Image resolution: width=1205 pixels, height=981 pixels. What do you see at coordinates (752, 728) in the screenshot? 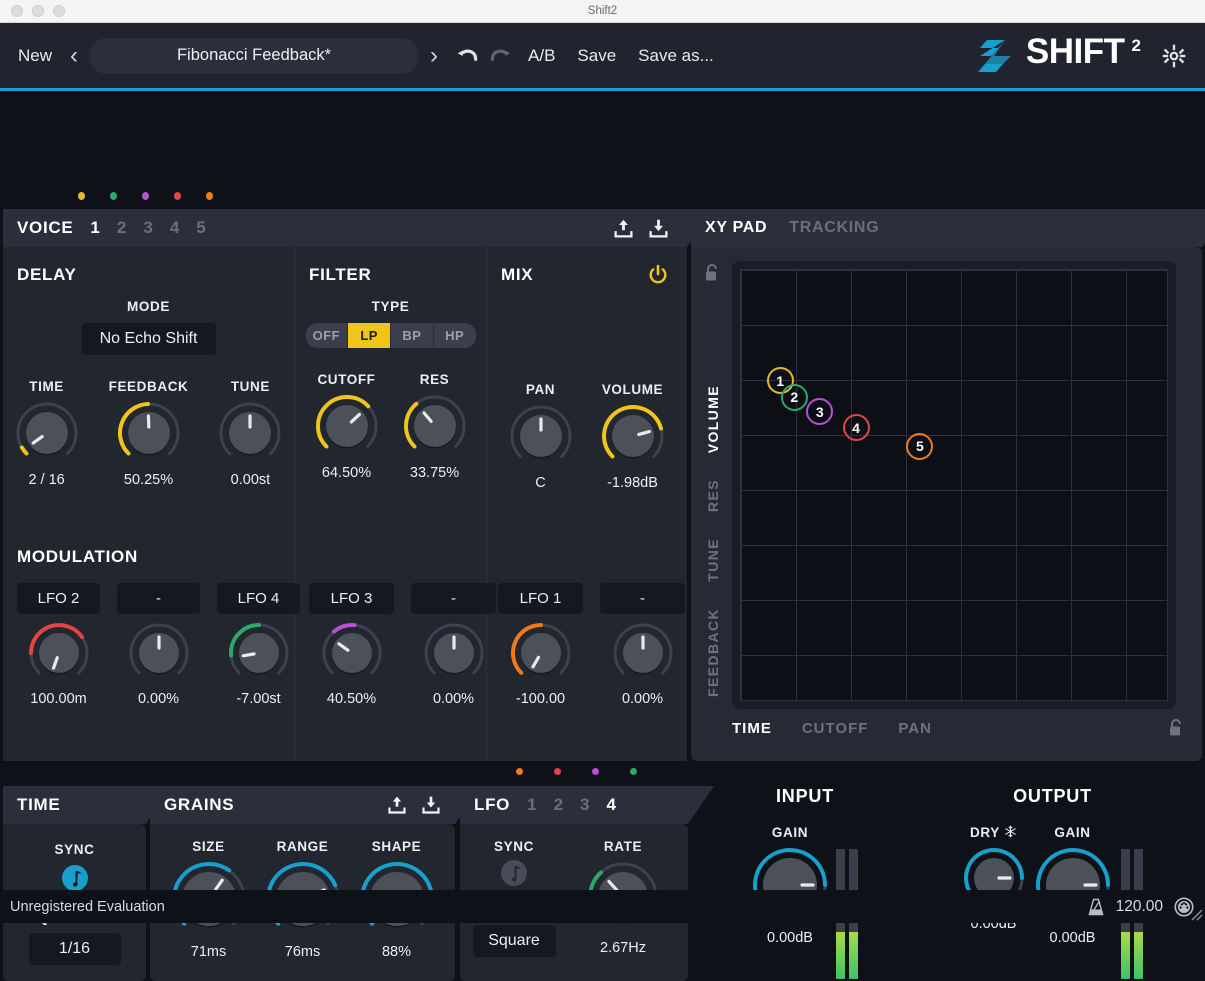
I see `xy-x-axis-time: TIME` at bounding box center [752, 728].